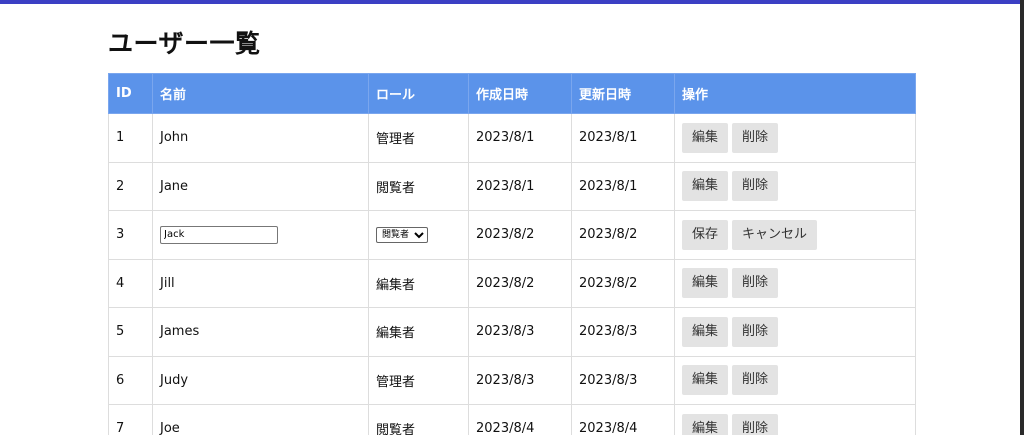 The width and height of the screenshot is (1024, 435). Describe the element at coordinates (520, 419) in the screenshot. I see `cell-created: 2023/8/4` at that location.